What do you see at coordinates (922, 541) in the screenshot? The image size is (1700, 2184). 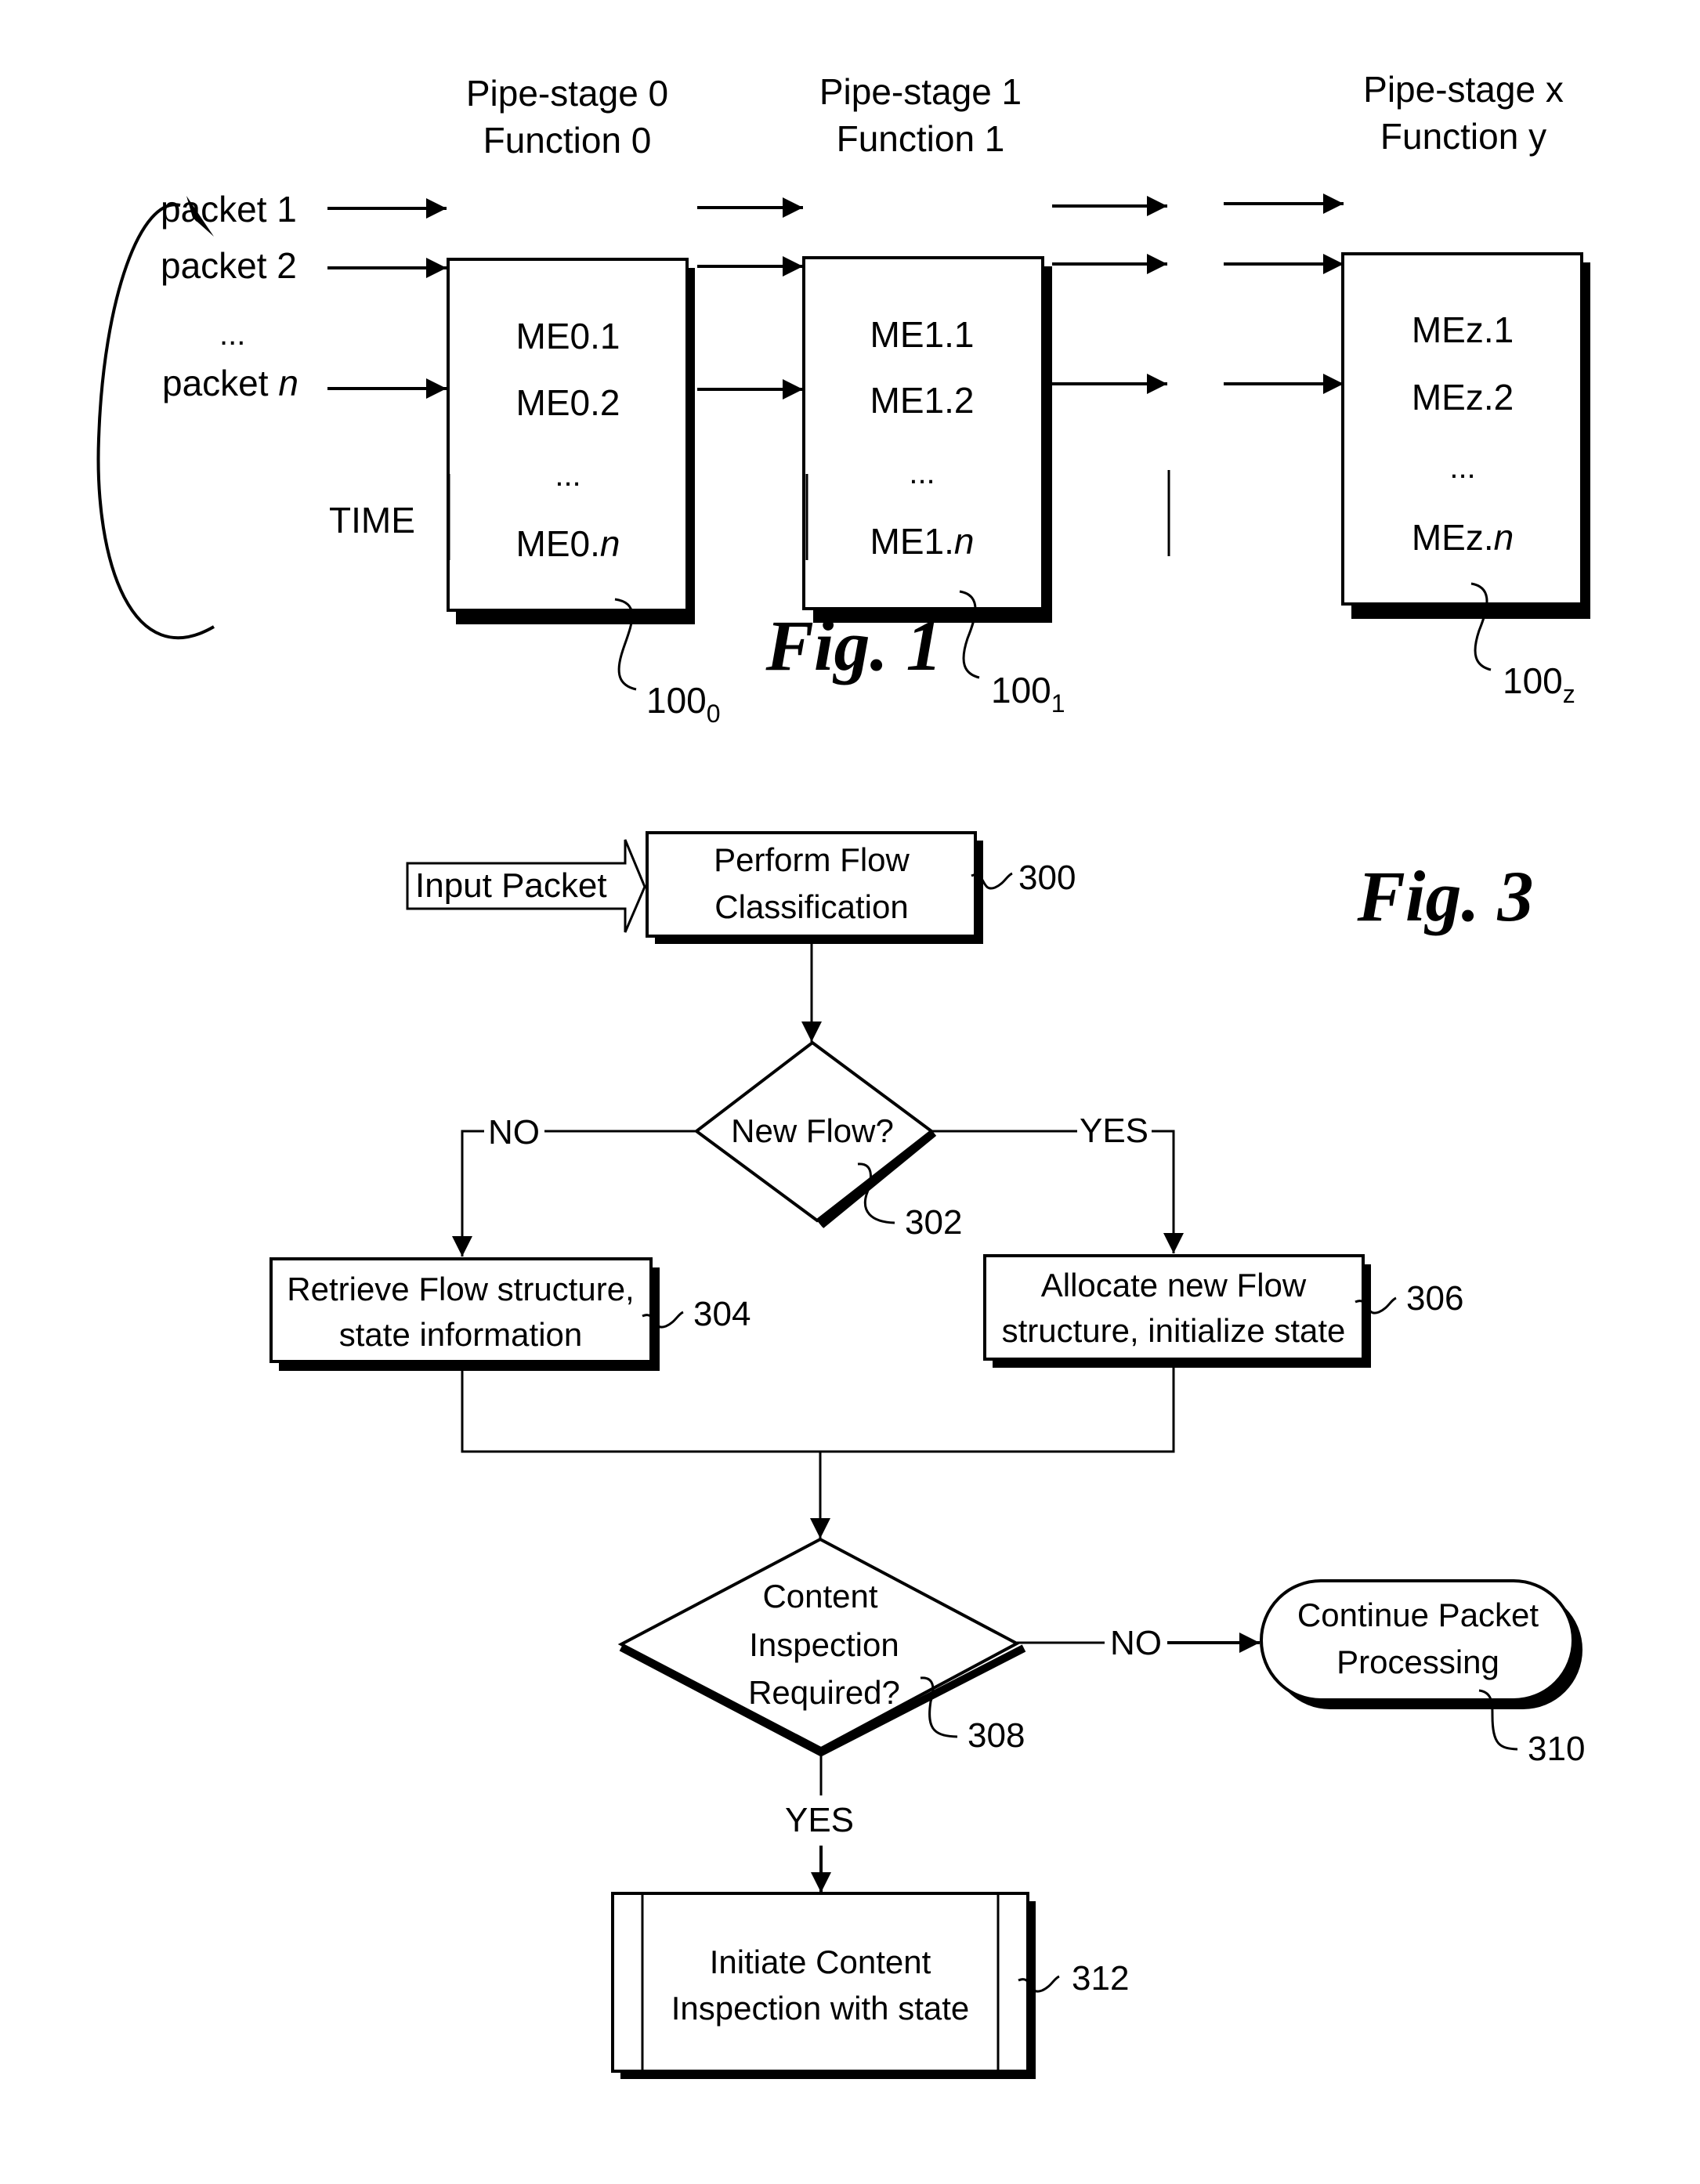 I see `stage-1-item-n: ME1.n` at bounding box center [922, 541].